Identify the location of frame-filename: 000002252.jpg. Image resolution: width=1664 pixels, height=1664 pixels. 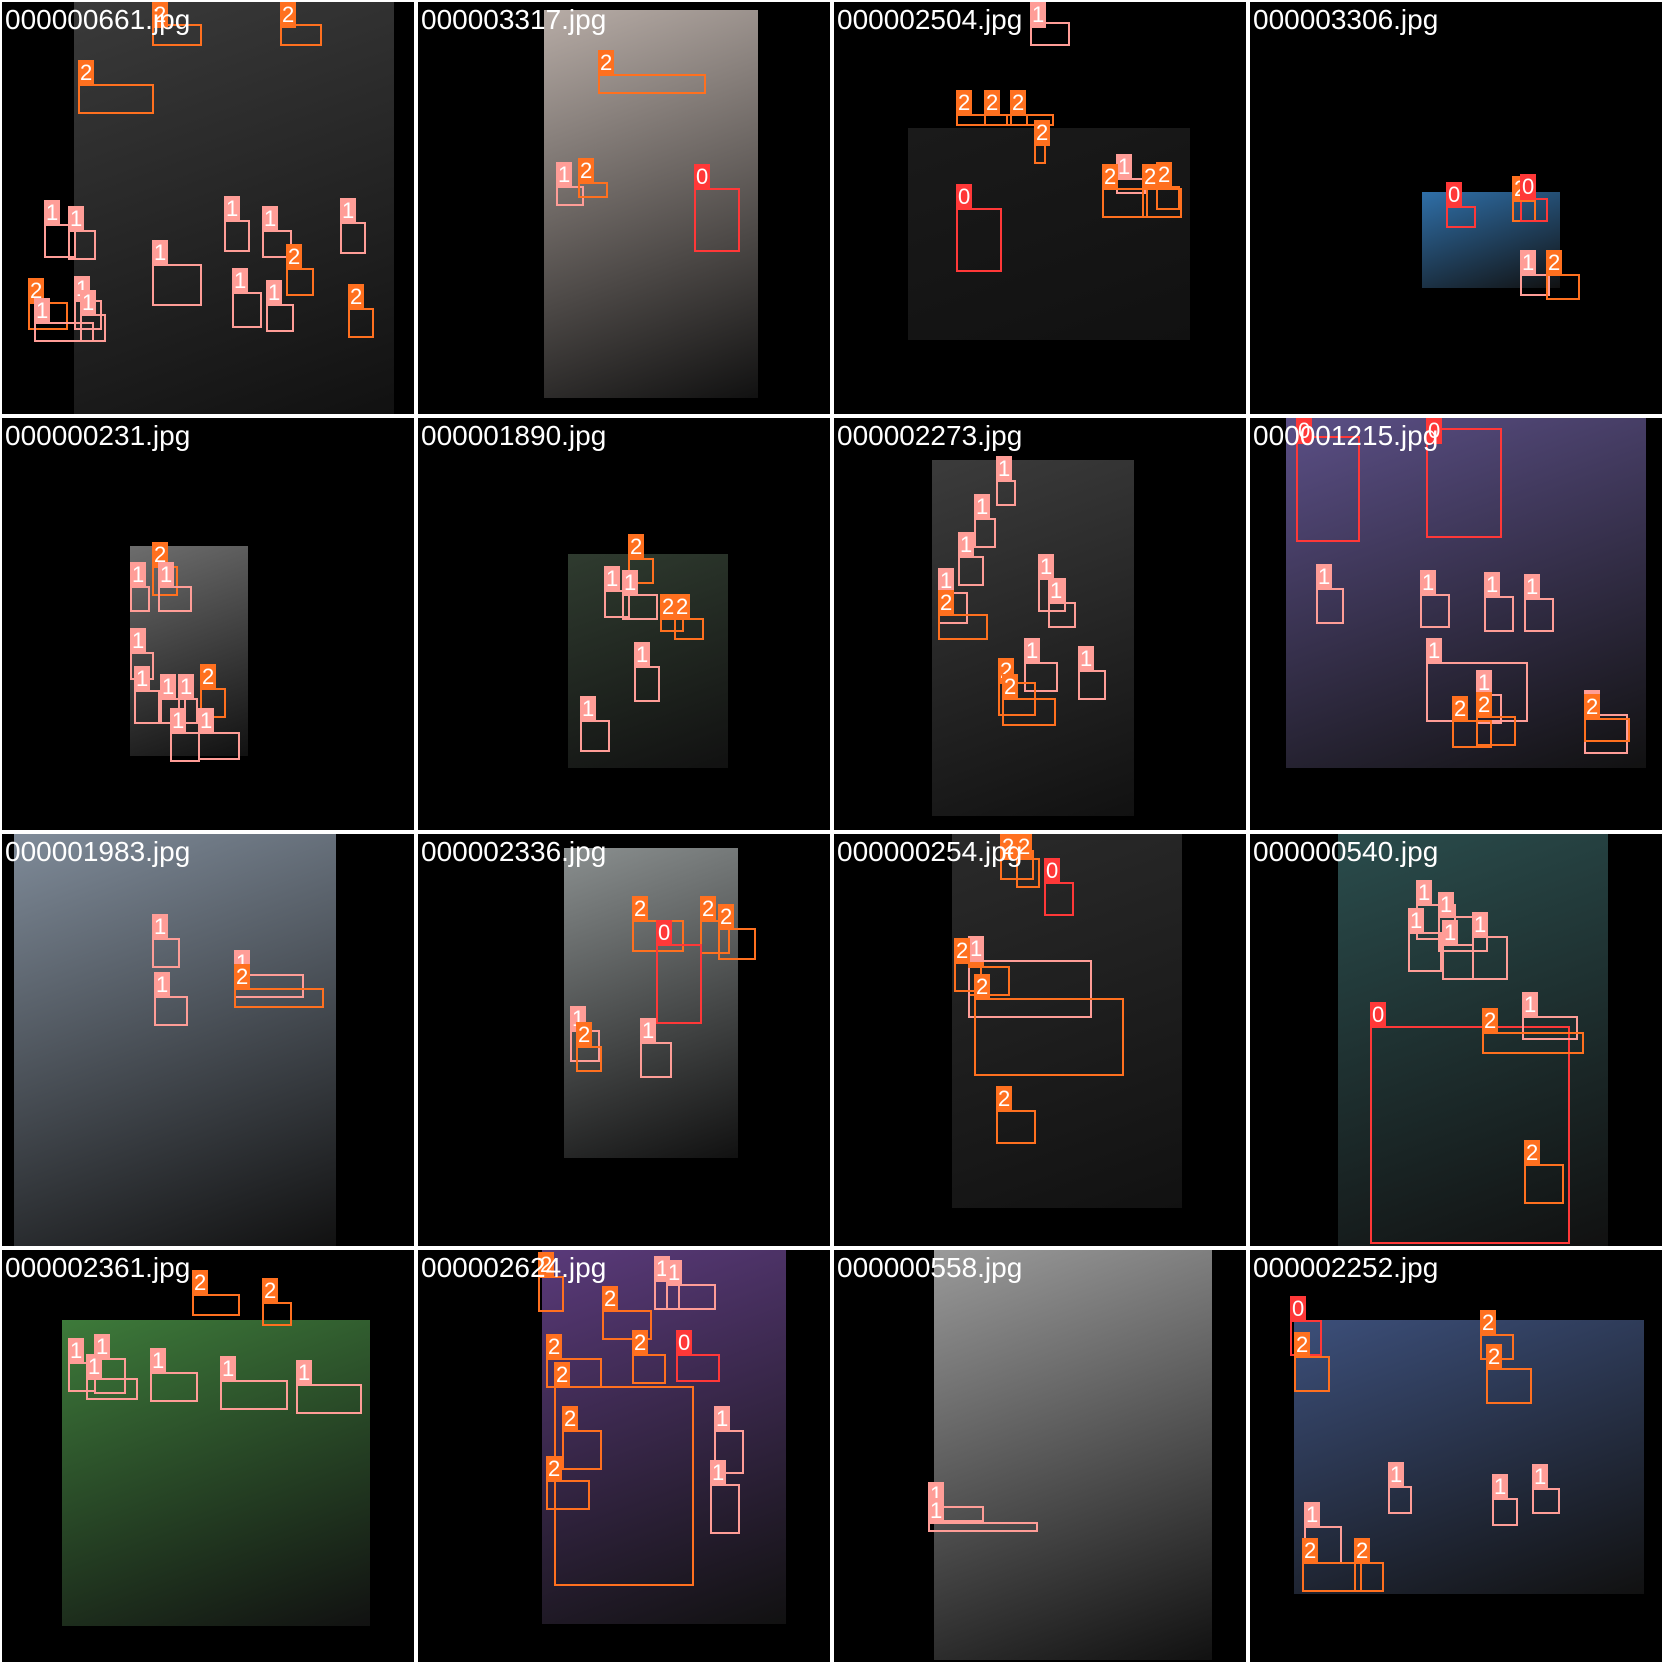
(1346, 1267).